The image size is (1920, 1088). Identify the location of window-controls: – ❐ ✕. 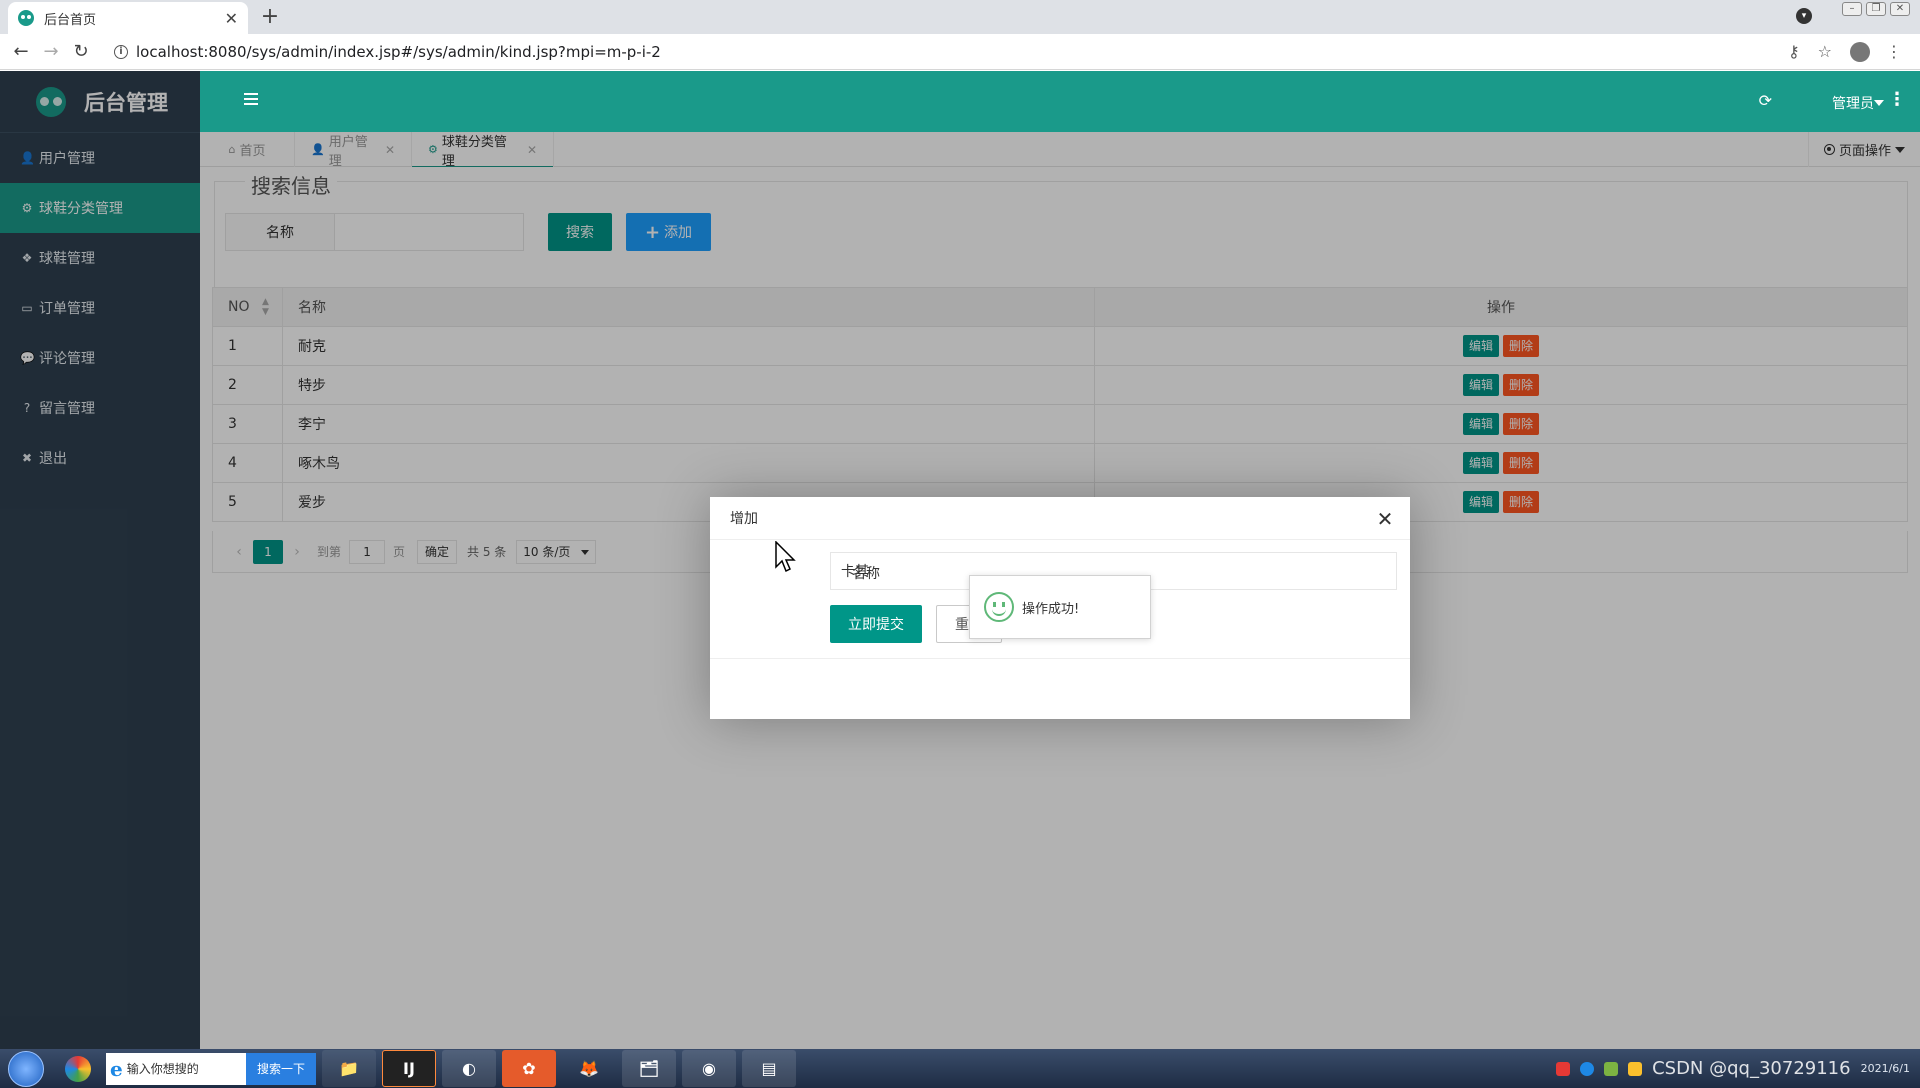
(1876, 9).